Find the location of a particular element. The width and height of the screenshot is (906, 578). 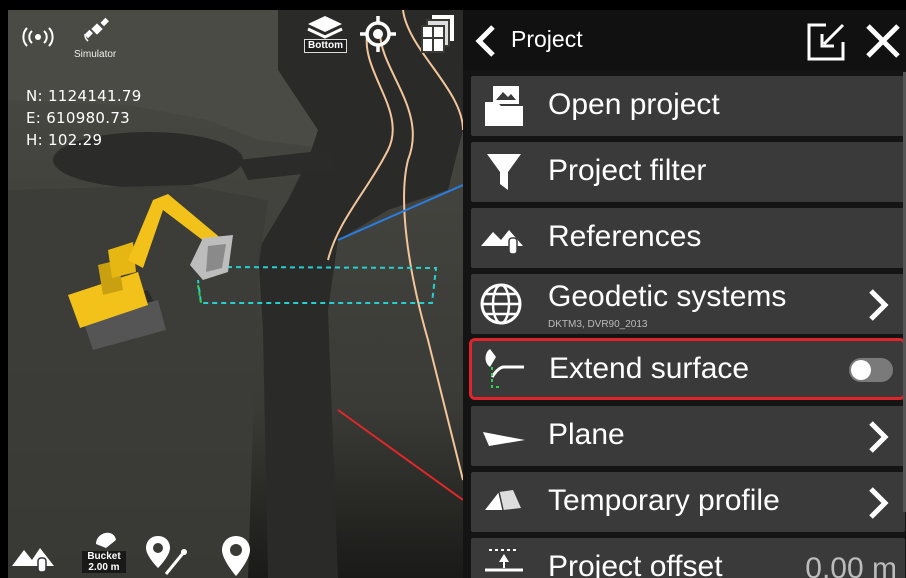

menu-item-label: Temporary profile is located at coordinates (664, 500).